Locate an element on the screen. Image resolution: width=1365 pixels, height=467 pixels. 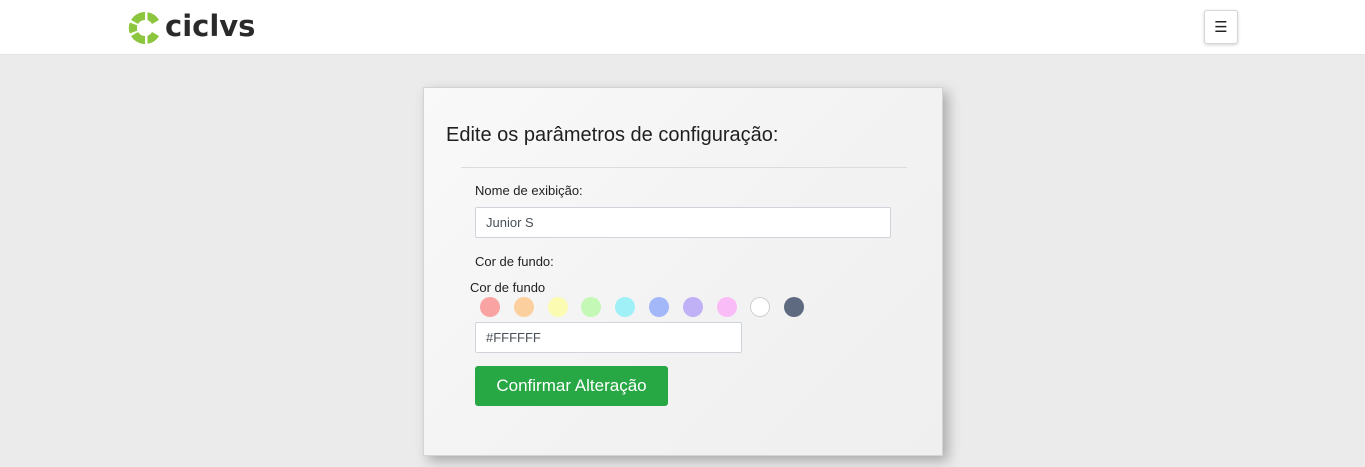
background-color-input is located at coordinates (608, 337).